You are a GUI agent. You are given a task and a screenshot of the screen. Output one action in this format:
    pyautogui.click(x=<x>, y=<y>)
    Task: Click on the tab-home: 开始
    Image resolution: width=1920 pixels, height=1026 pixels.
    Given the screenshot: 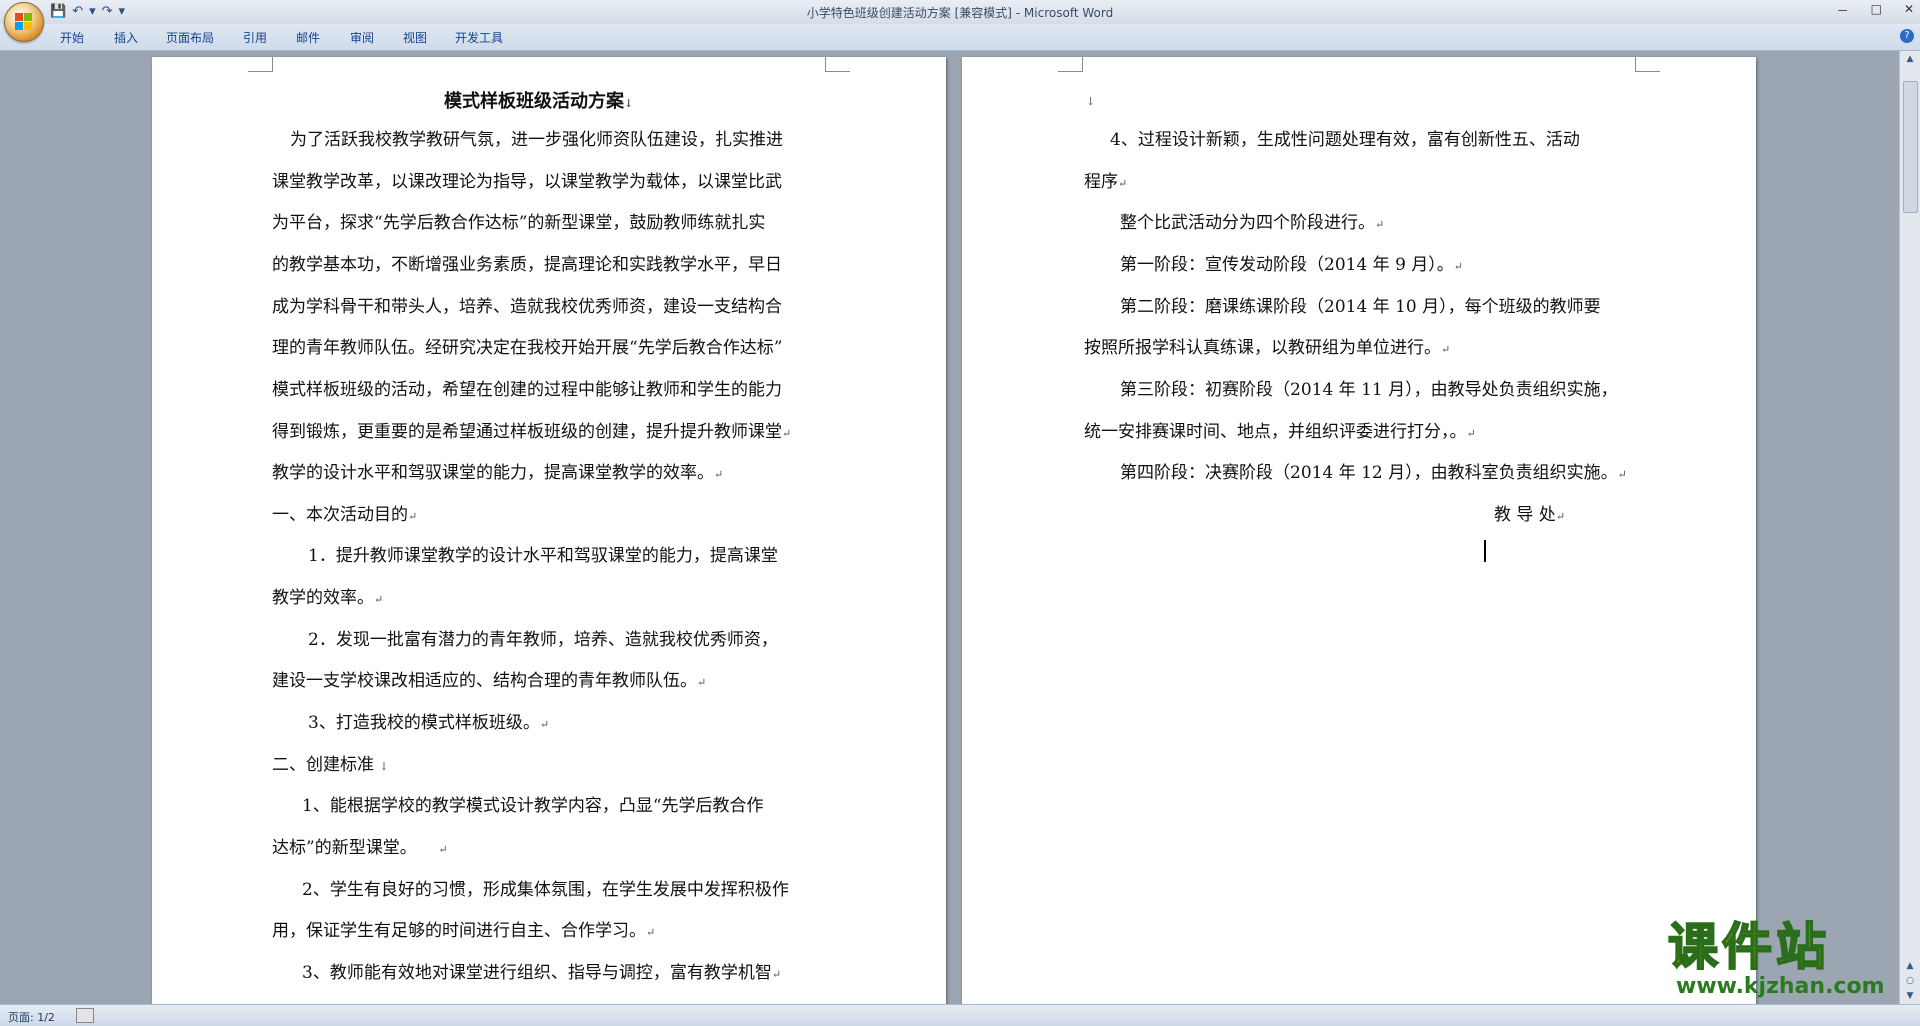 What is the action you would take?
    pyautogui.click(x=72, y=37)
    